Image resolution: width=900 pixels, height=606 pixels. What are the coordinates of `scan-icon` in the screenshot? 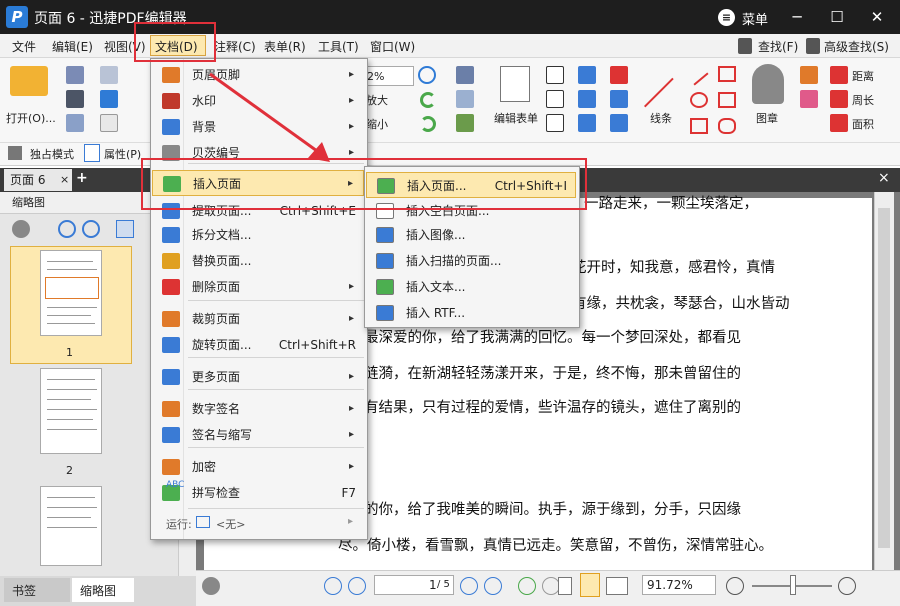 It's located at (109, 99).